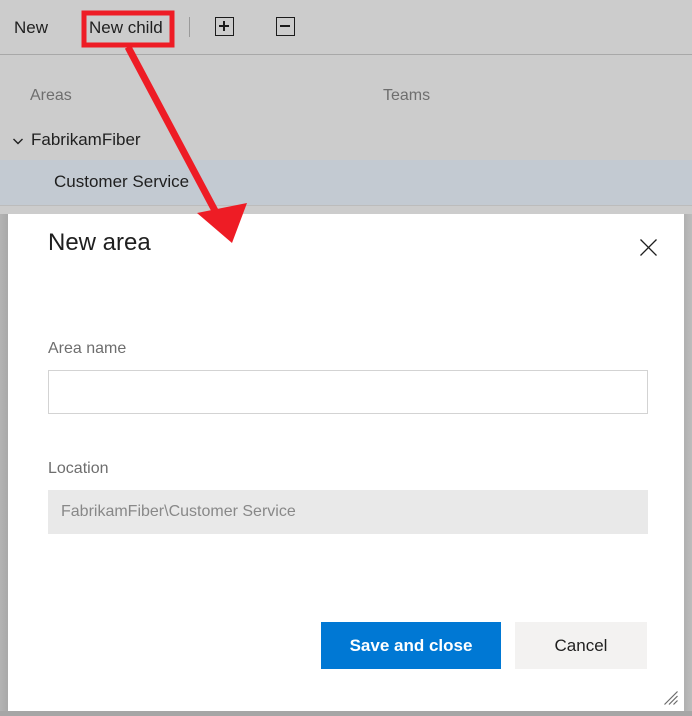 This screenshot has height=716, width=692. Describe the element at coordinates (126, 27) in the screenshot. I see `new-child-button: New child` at that location.